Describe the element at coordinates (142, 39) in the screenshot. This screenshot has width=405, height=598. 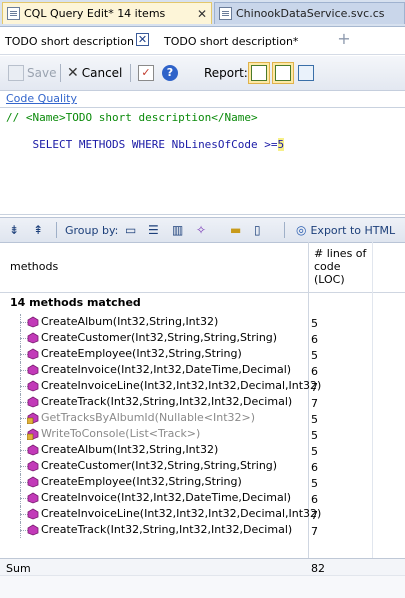
I see `close-query-tab-icon: ✕` at that location.